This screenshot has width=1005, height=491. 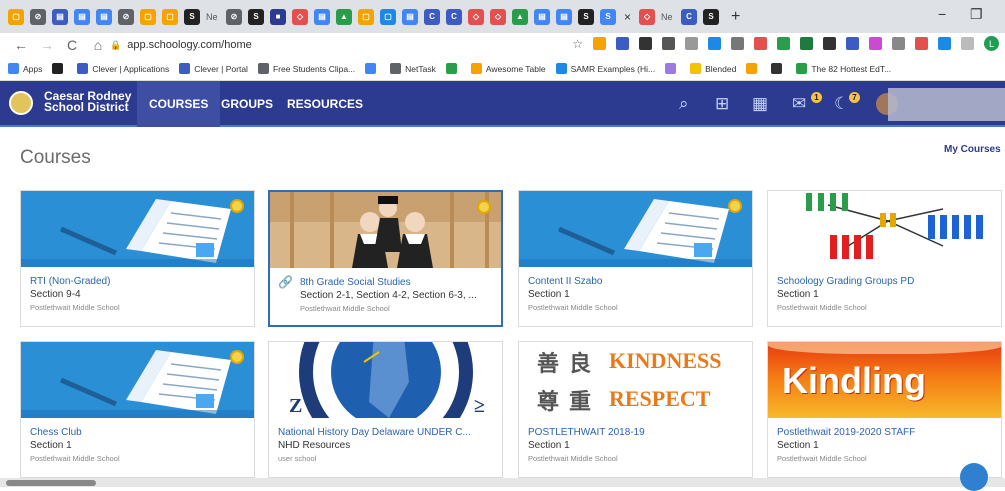 What do you see at coordinates (137, 281) in the screenshot?
I see `course-title: RTI (Non-Graded)` at bounding box center [137, 281].